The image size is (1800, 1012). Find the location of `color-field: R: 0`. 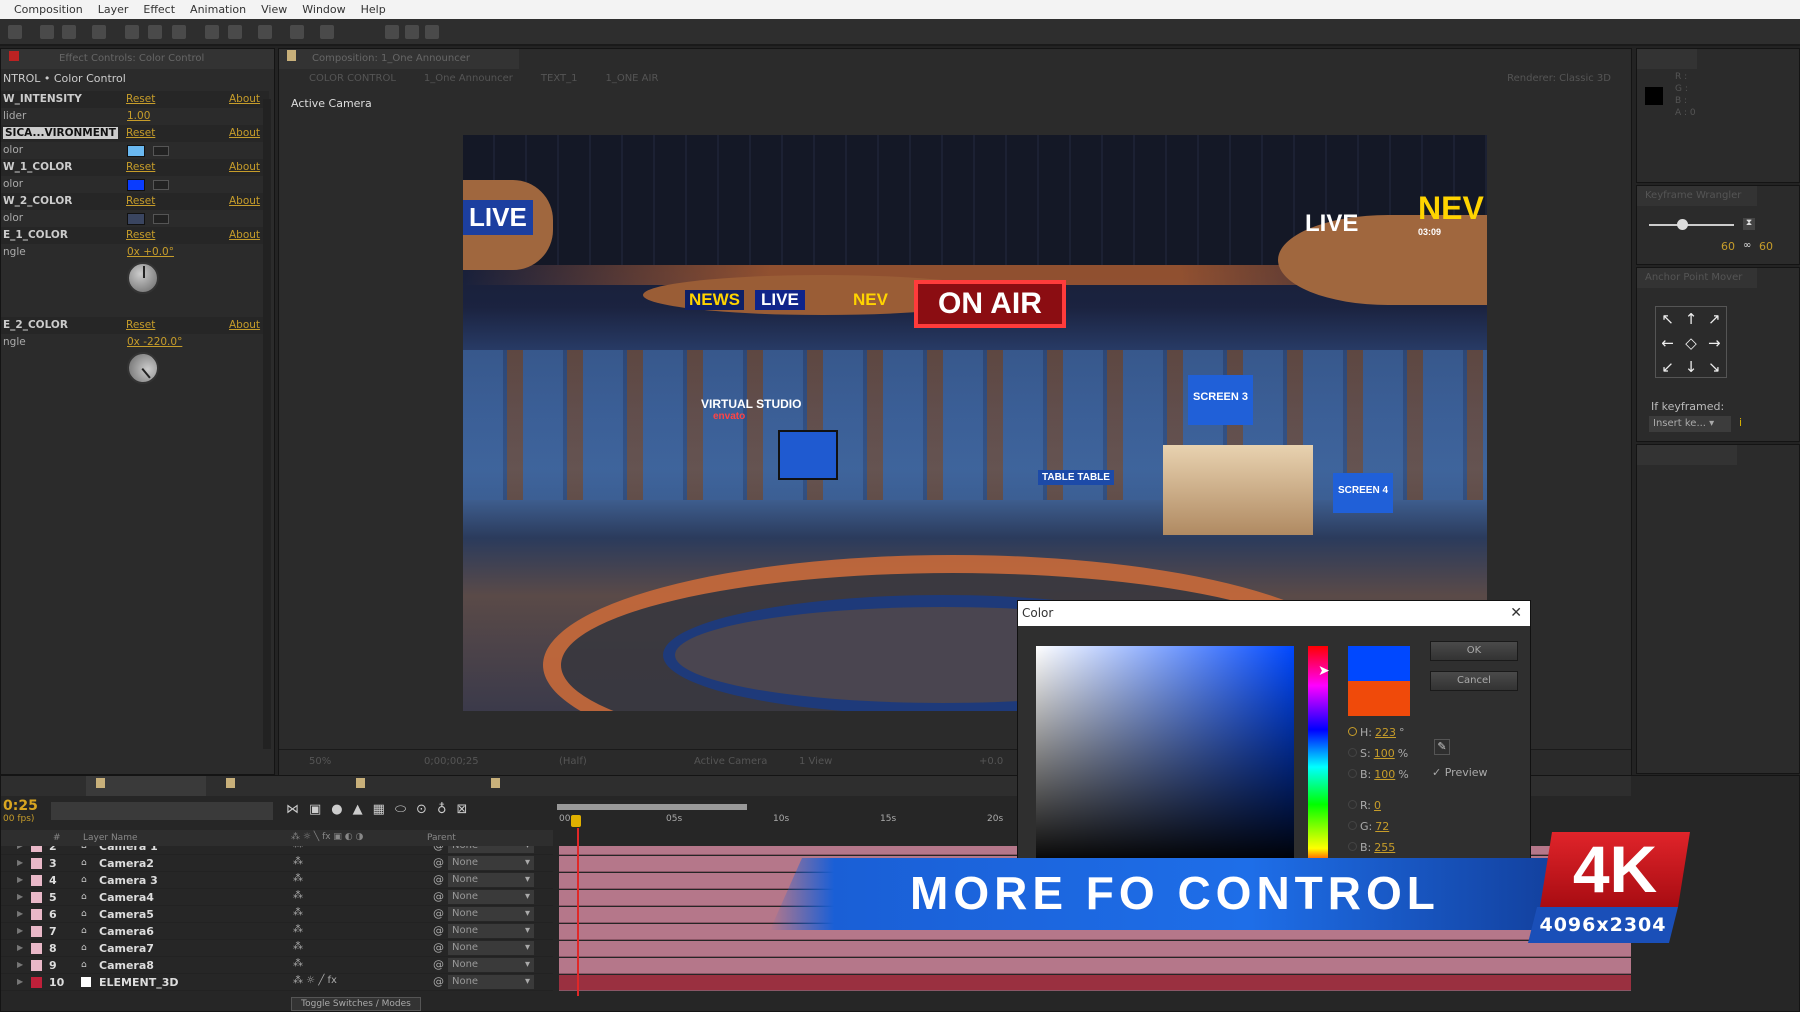

color-field: R: 0 is located at coordinates (1366, 805).